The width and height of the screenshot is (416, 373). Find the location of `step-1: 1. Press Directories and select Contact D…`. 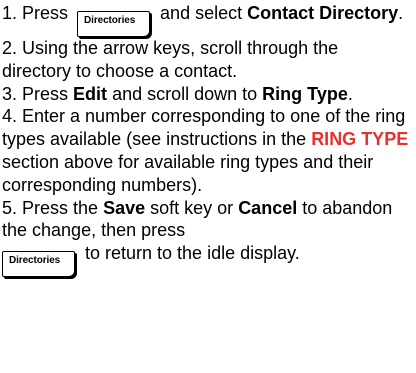

step-1: 1. Press Directories and select Contact D… is located at coordinates (207, 19).